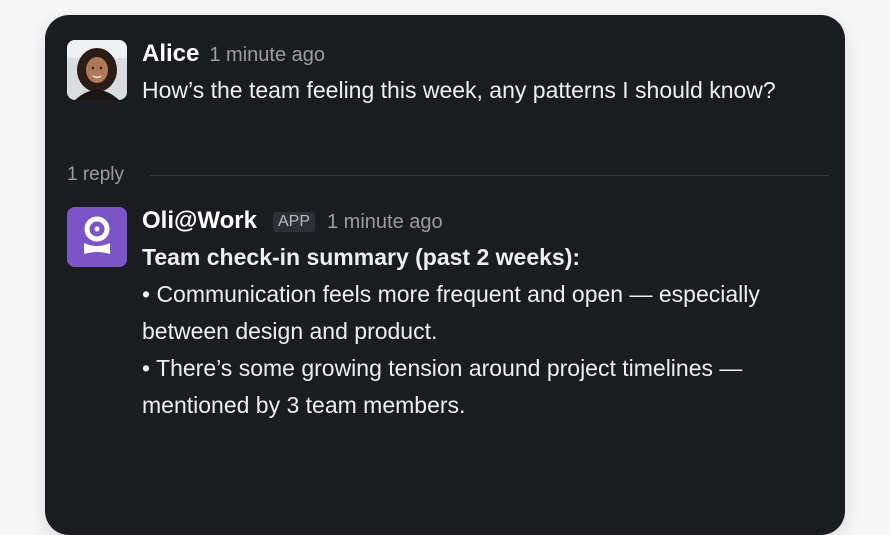 Image resolution: width=890 pixels, height=535 pixels. Describe the element at coordinates (95, 175) in the screenshot. I see `reply-count-link: 1 reply` at that location.